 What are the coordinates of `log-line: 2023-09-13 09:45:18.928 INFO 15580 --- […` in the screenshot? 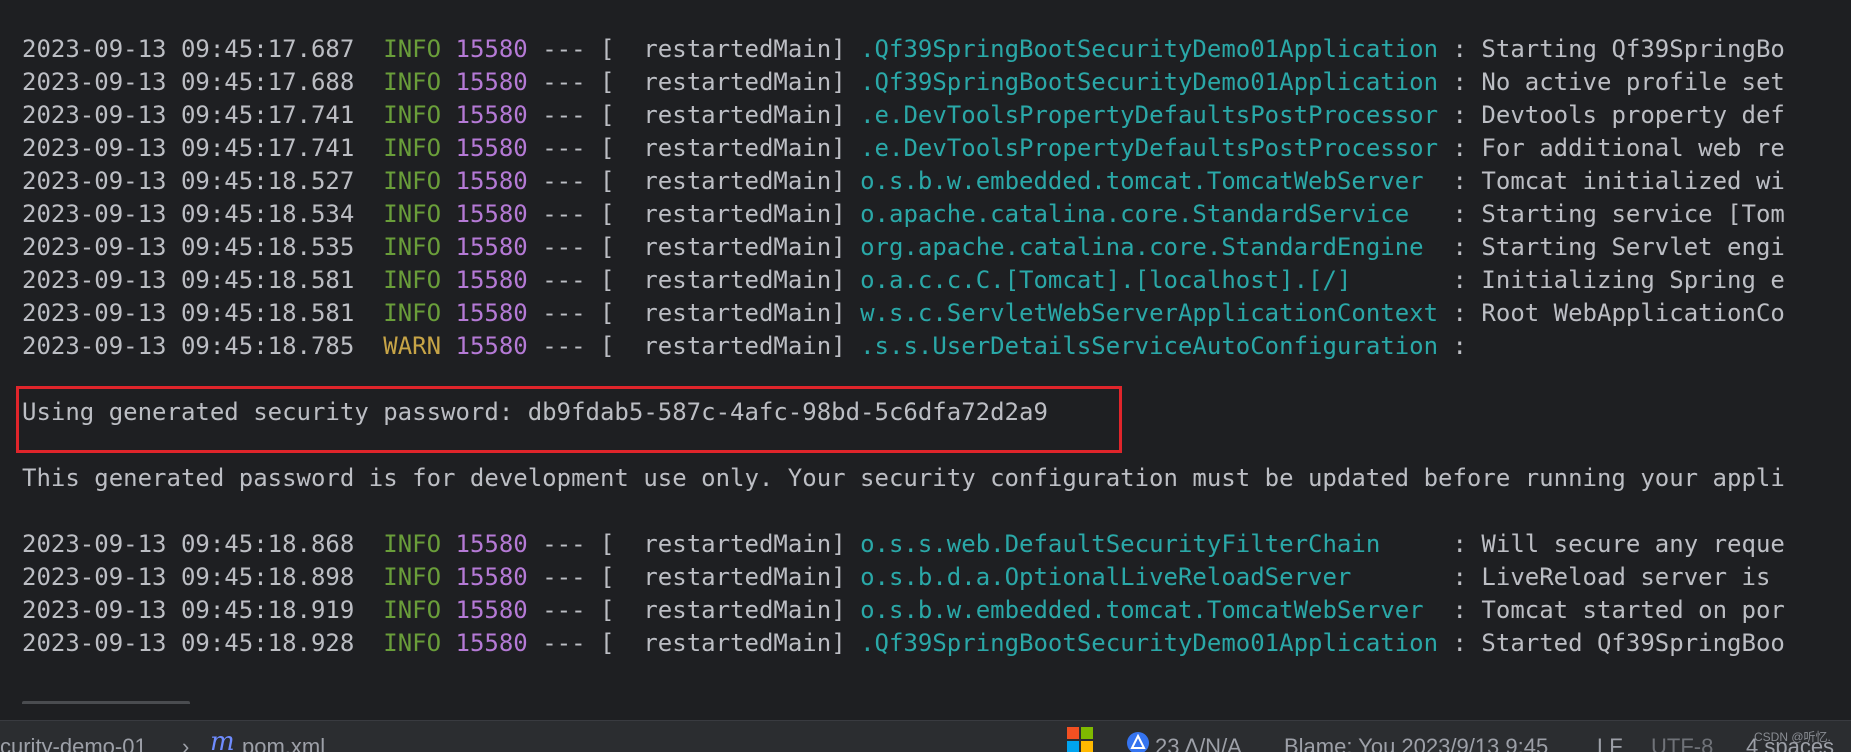 It's located at (903, 643).